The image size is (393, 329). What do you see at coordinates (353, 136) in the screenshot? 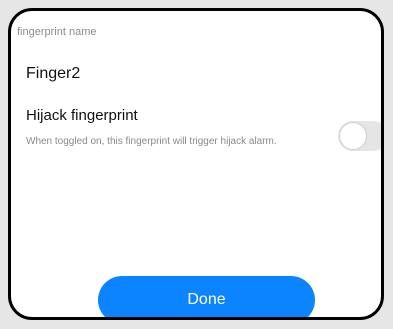
I see `toggle-knob` at bounding box center [353, 136].